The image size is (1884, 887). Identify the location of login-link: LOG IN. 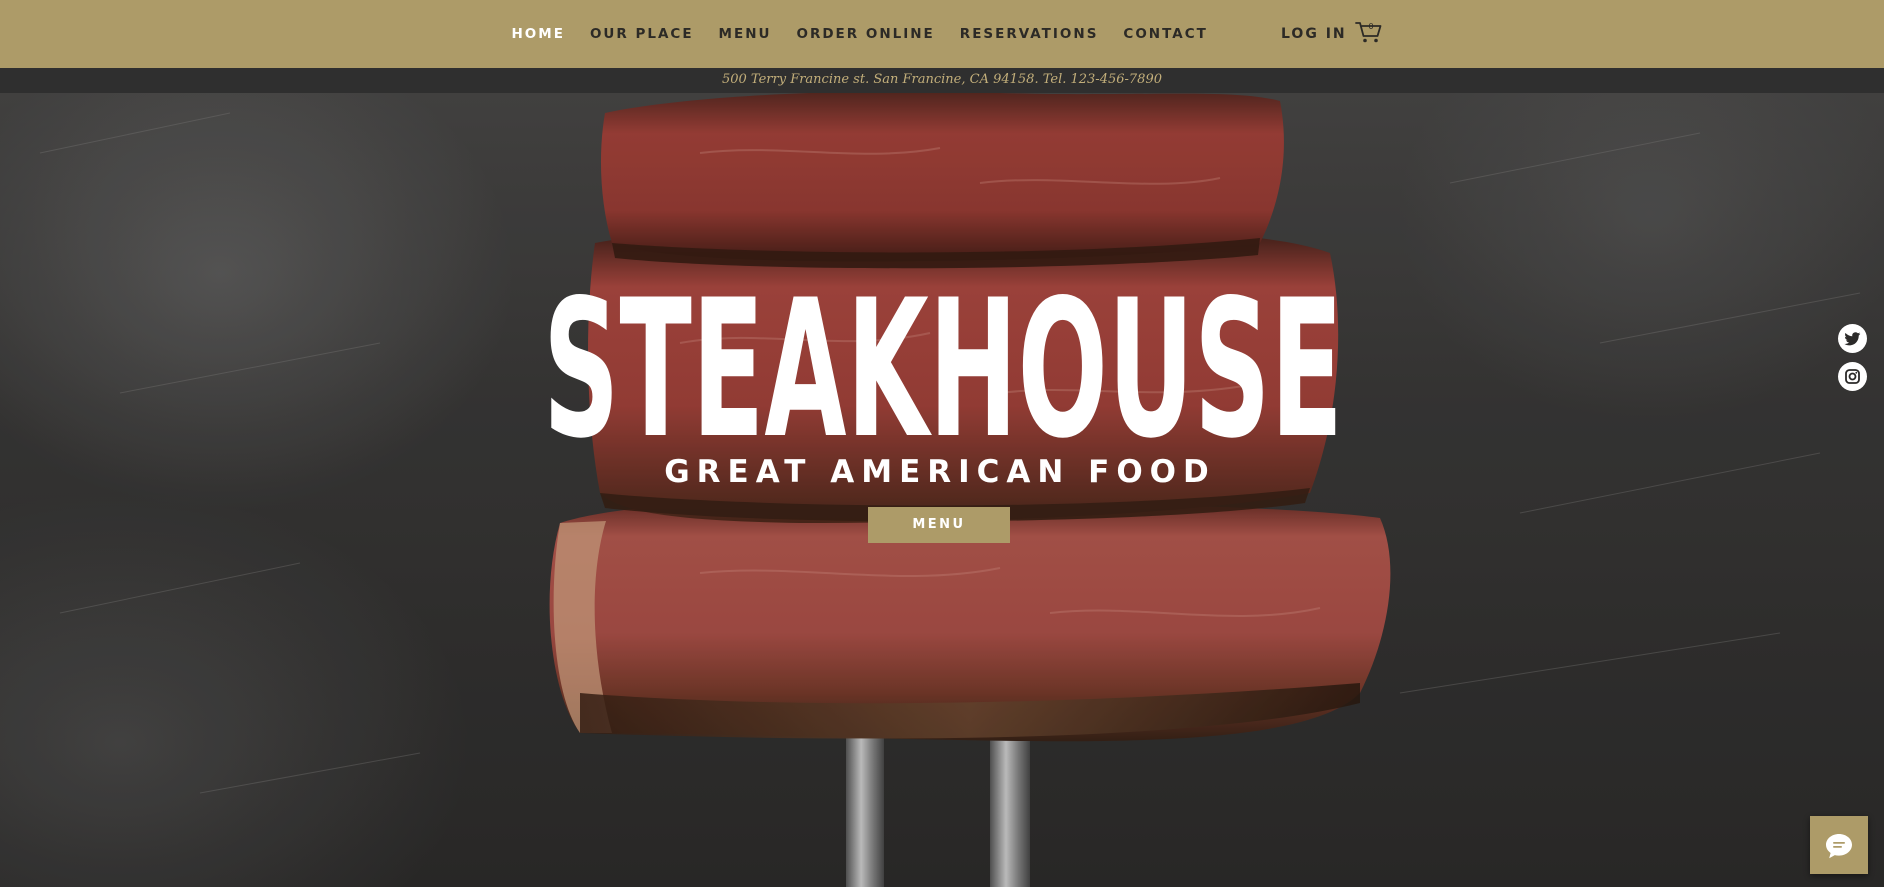
(1314, 34).